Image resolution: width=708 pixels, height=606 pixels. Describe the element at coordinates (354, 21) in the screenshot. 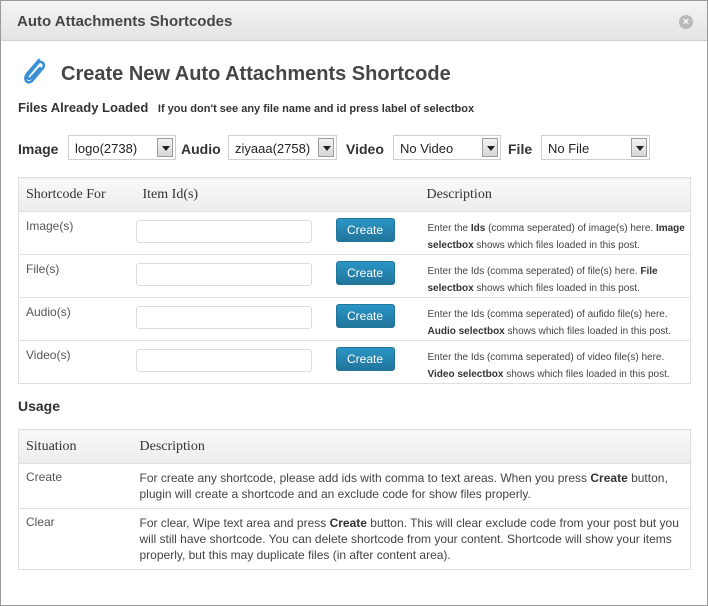

I see `dialog-titlebar: Auto Attachments Shortcodes ×` at that location.